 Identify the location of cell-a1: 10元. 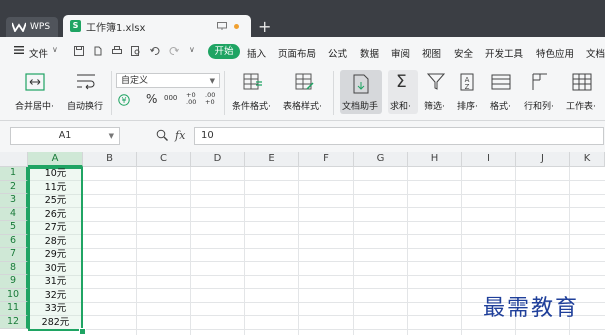
(55, 174).